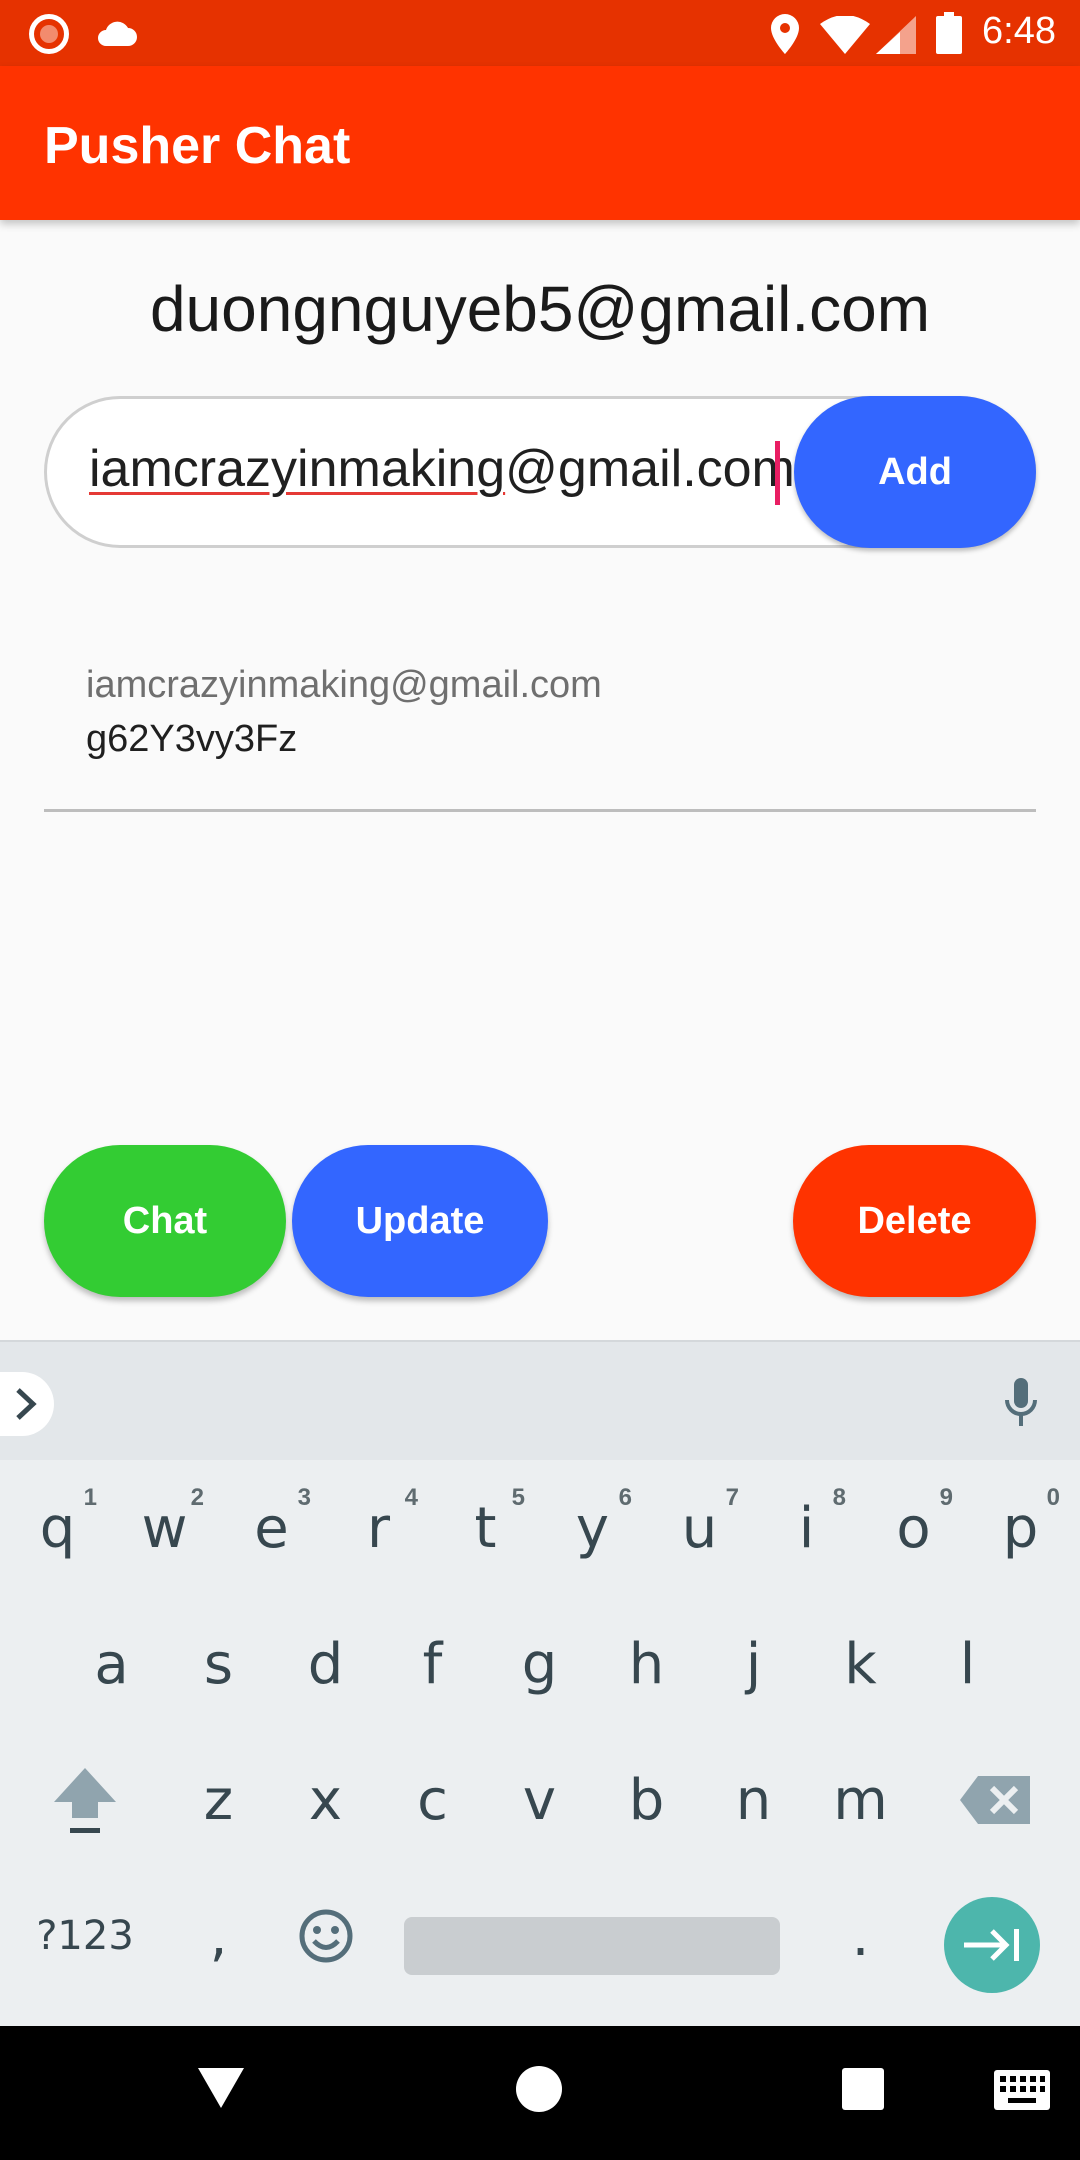  What do you see at coordinates (218, 1936) in the screenshot?
I see `comma-key: ,` at bounding box center [218, 1936].